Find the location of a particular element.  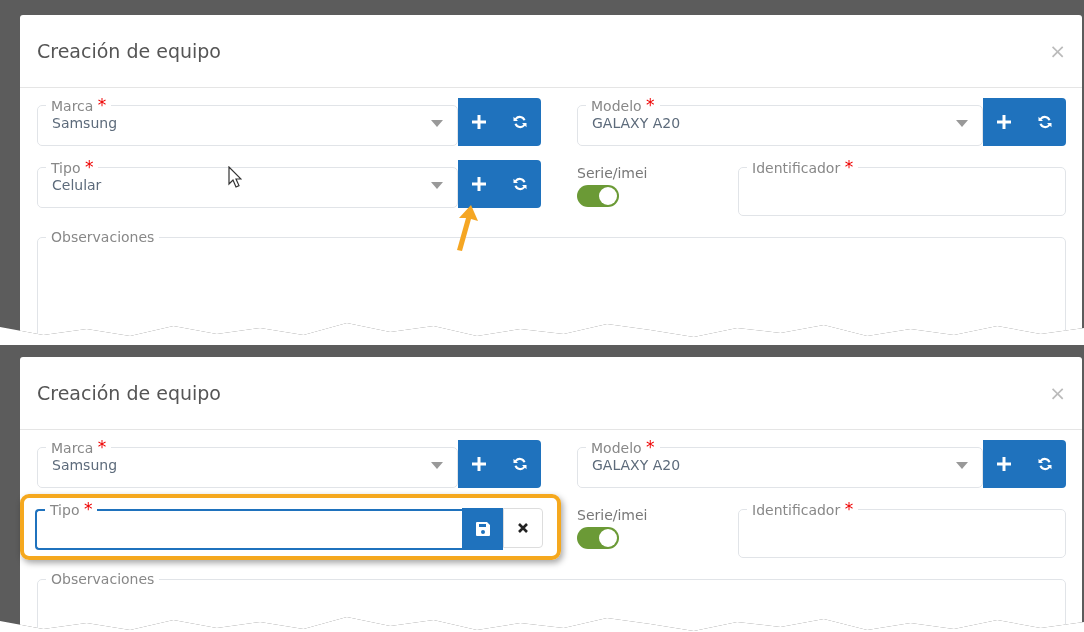

field-value: Celular is located at coordinates (77, 185).